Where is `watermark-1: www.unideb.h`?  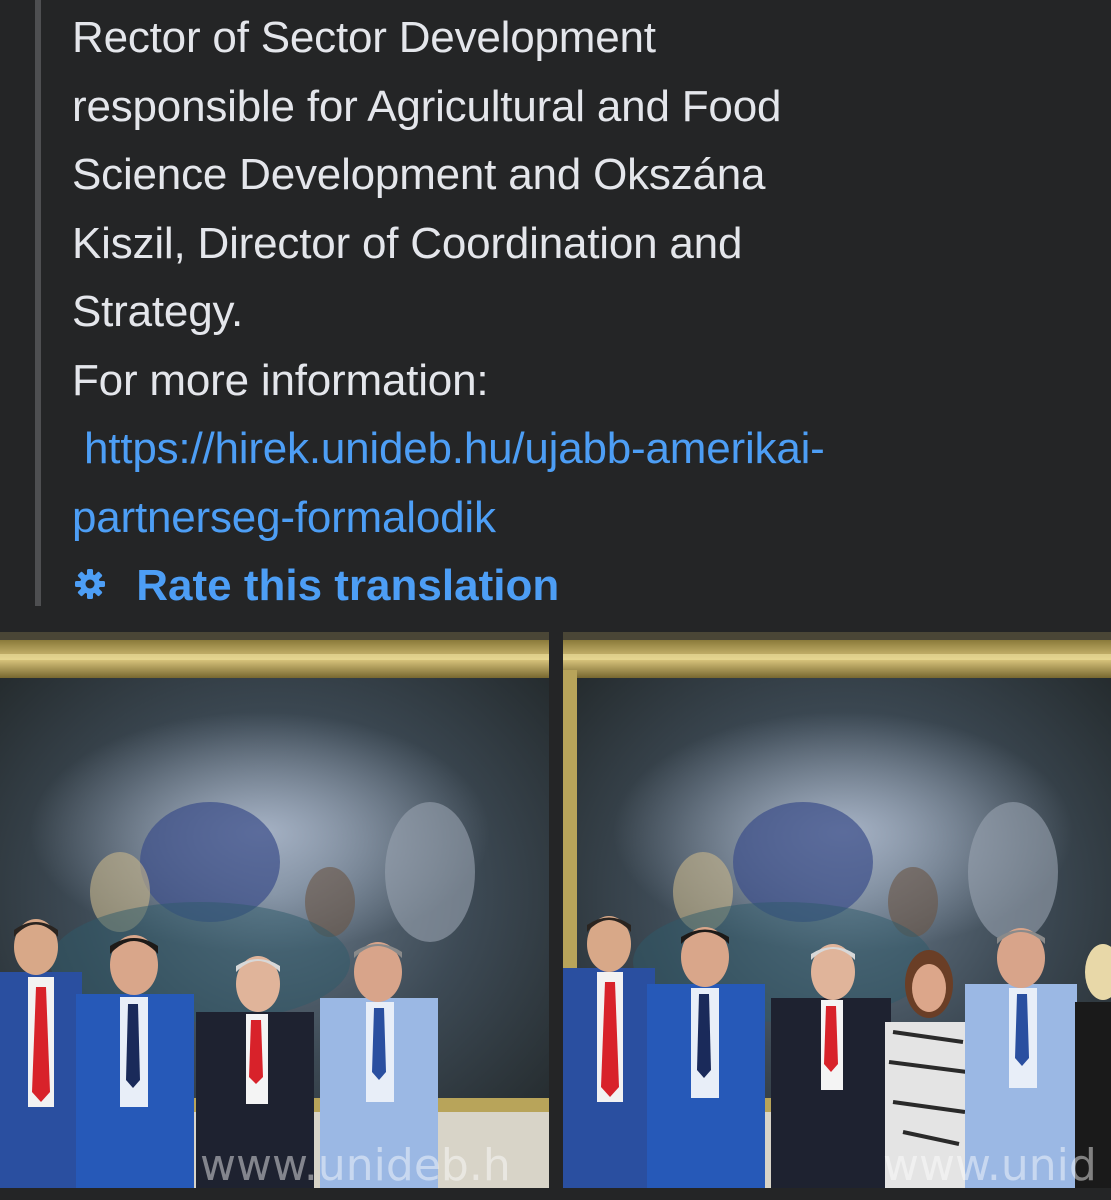 watermark-1: www.unideb.h is located at coordinates (355, 1164).